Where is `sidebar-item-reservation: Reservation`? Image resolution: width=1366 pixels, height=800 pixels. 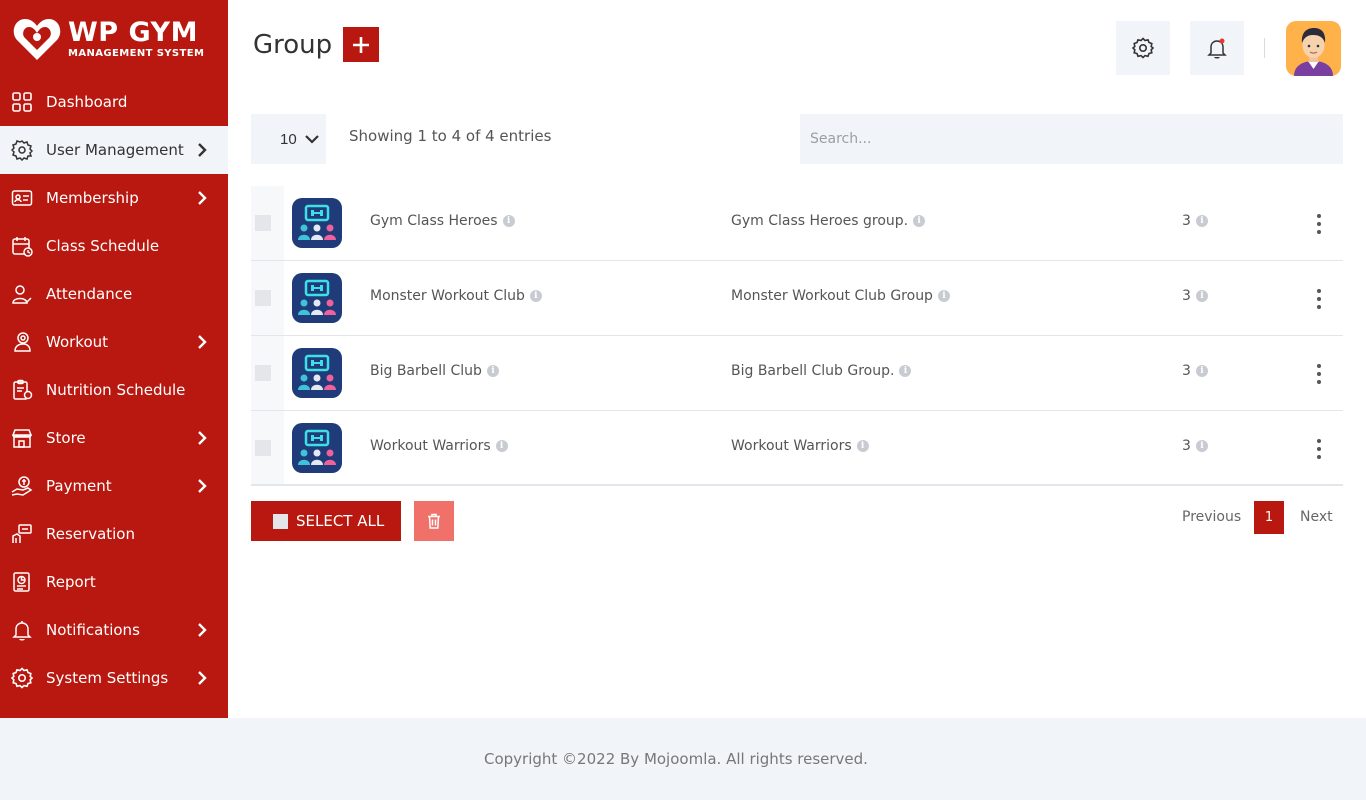
sidebar-item-reservation: Reservation is located at coordinates (114, 534).